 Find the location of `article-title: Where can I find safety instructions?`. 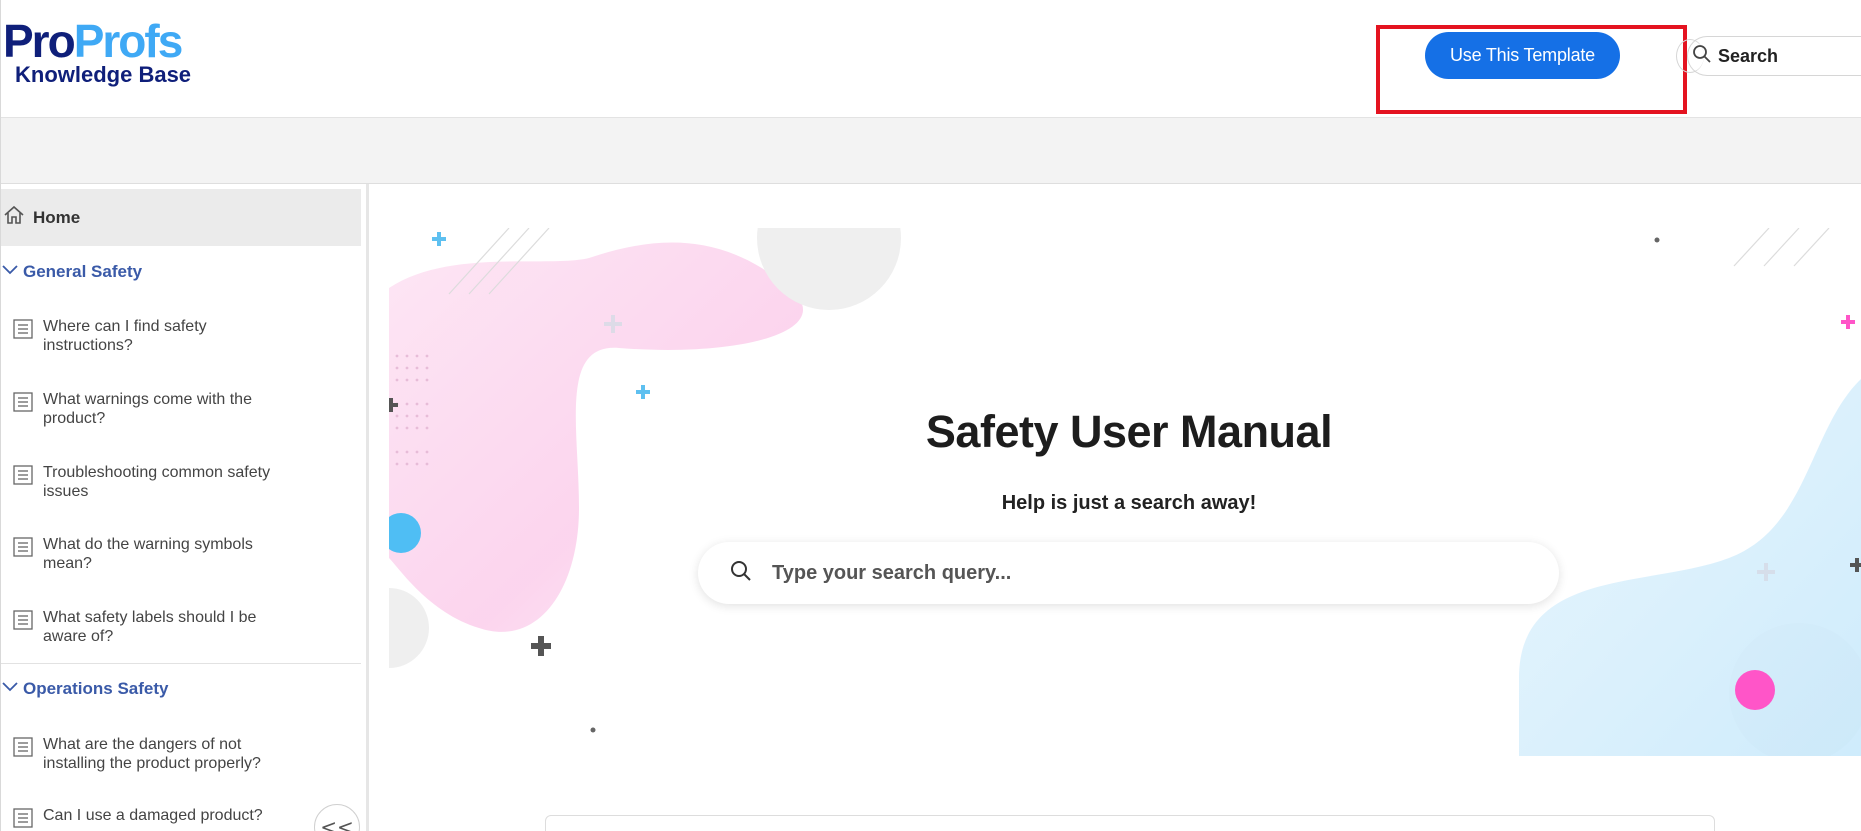

article-title: Where can I find safety instructions? is located at coordinates (125, 336).